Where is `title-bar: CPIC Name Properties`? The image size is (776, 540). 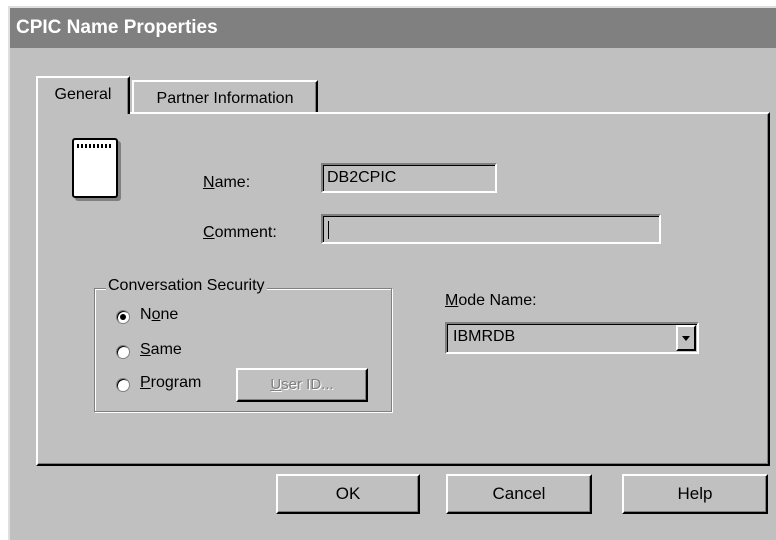
title-bar: CPIC Name Properties is located at coordinates (393, 28).